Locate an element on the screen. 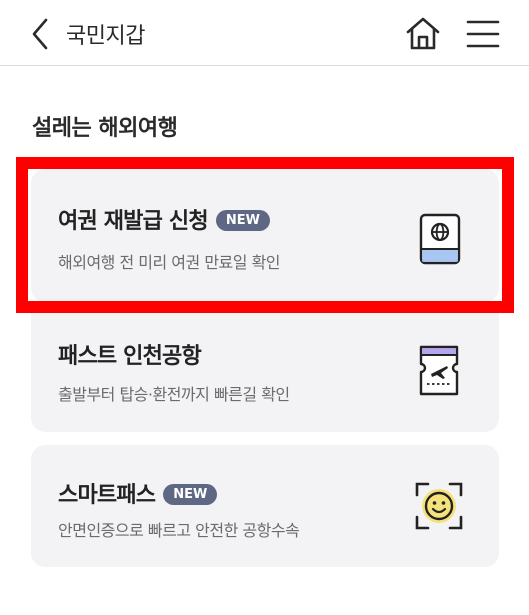  card-description: 안면인증으로 빠르고 안전한 공항수속 is located at coordinates (179, 530).